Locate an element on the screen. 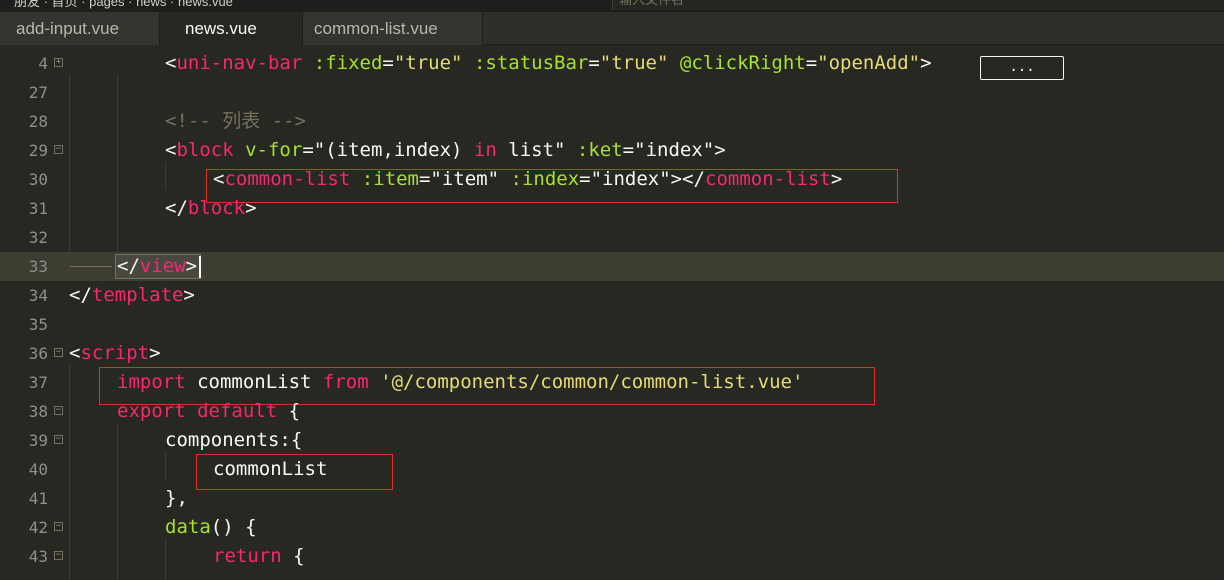 The image size is (1224, 580). code-line: 42 data() { is located at coordinates (612, 527).